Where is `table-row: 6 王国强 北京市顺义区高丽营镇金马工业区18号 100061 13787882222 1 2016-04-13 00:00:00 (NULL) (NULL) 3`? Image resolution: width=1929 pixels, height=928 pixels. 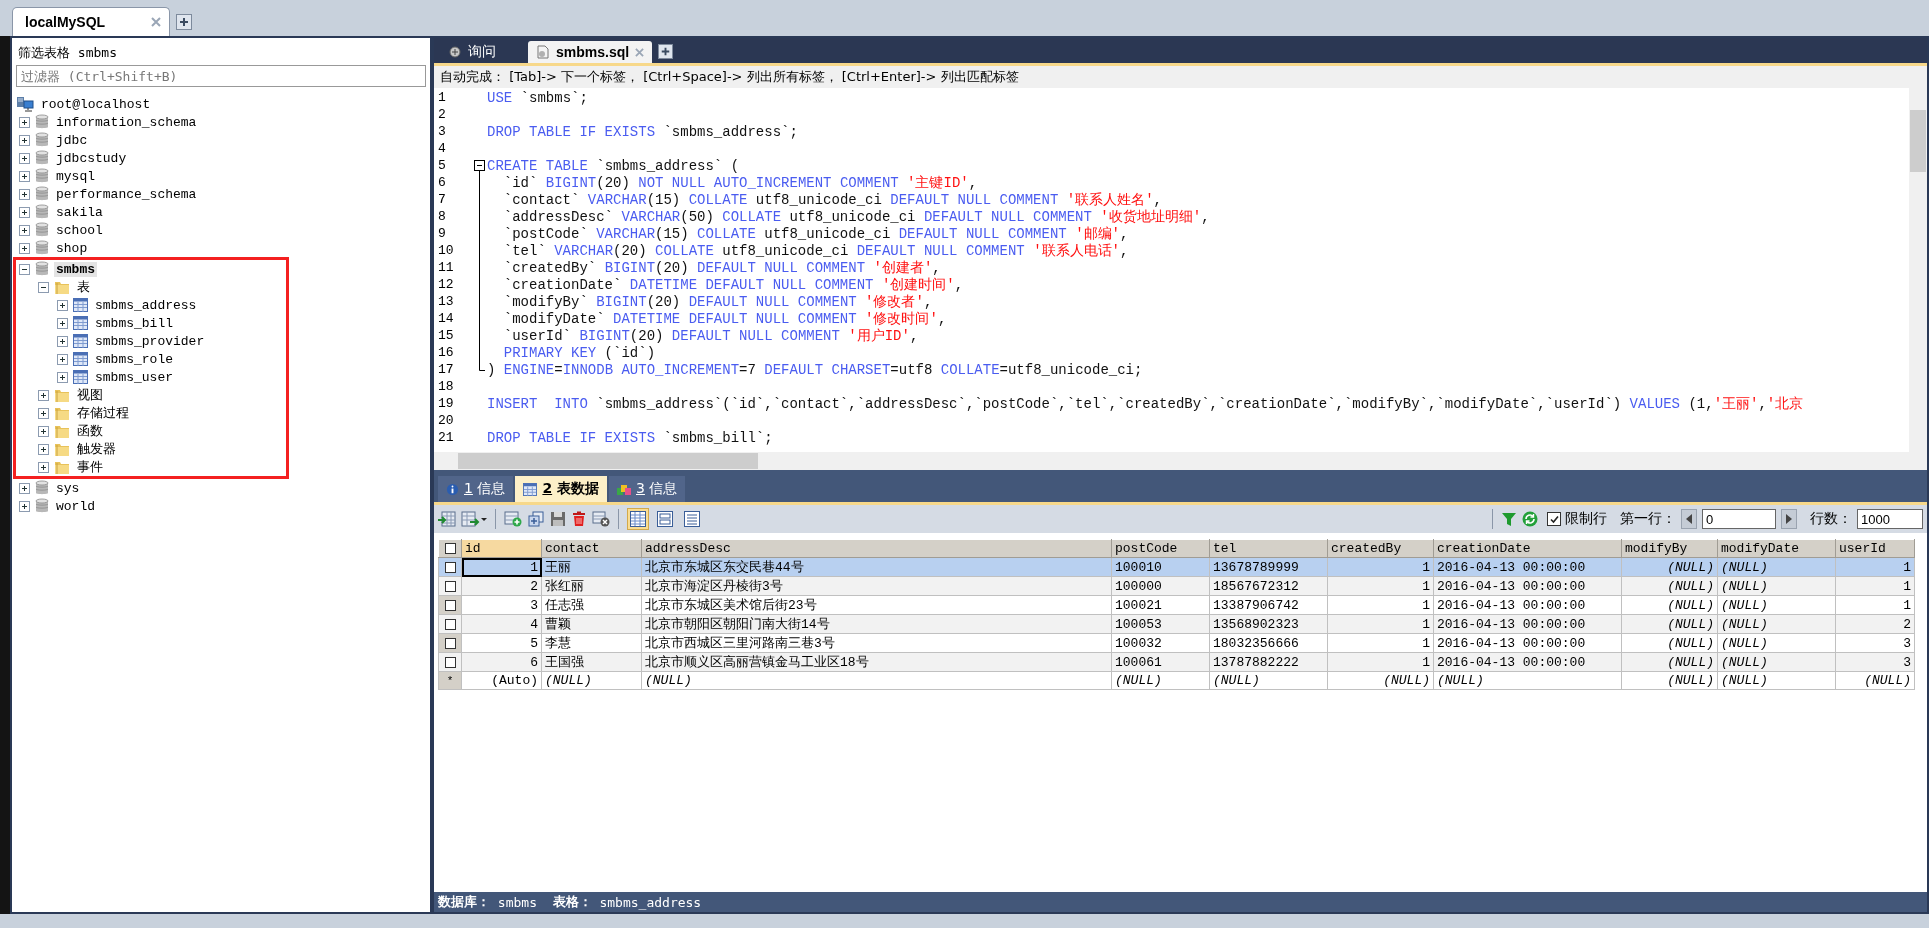
table-row: 6 王国强 北京市顺义区高丽营镇金马工业区18号 100061 13787882222 1 2016-04-13 00:00:00 (NULL) (NULL) 3 is located at coordinates (1176, 662).